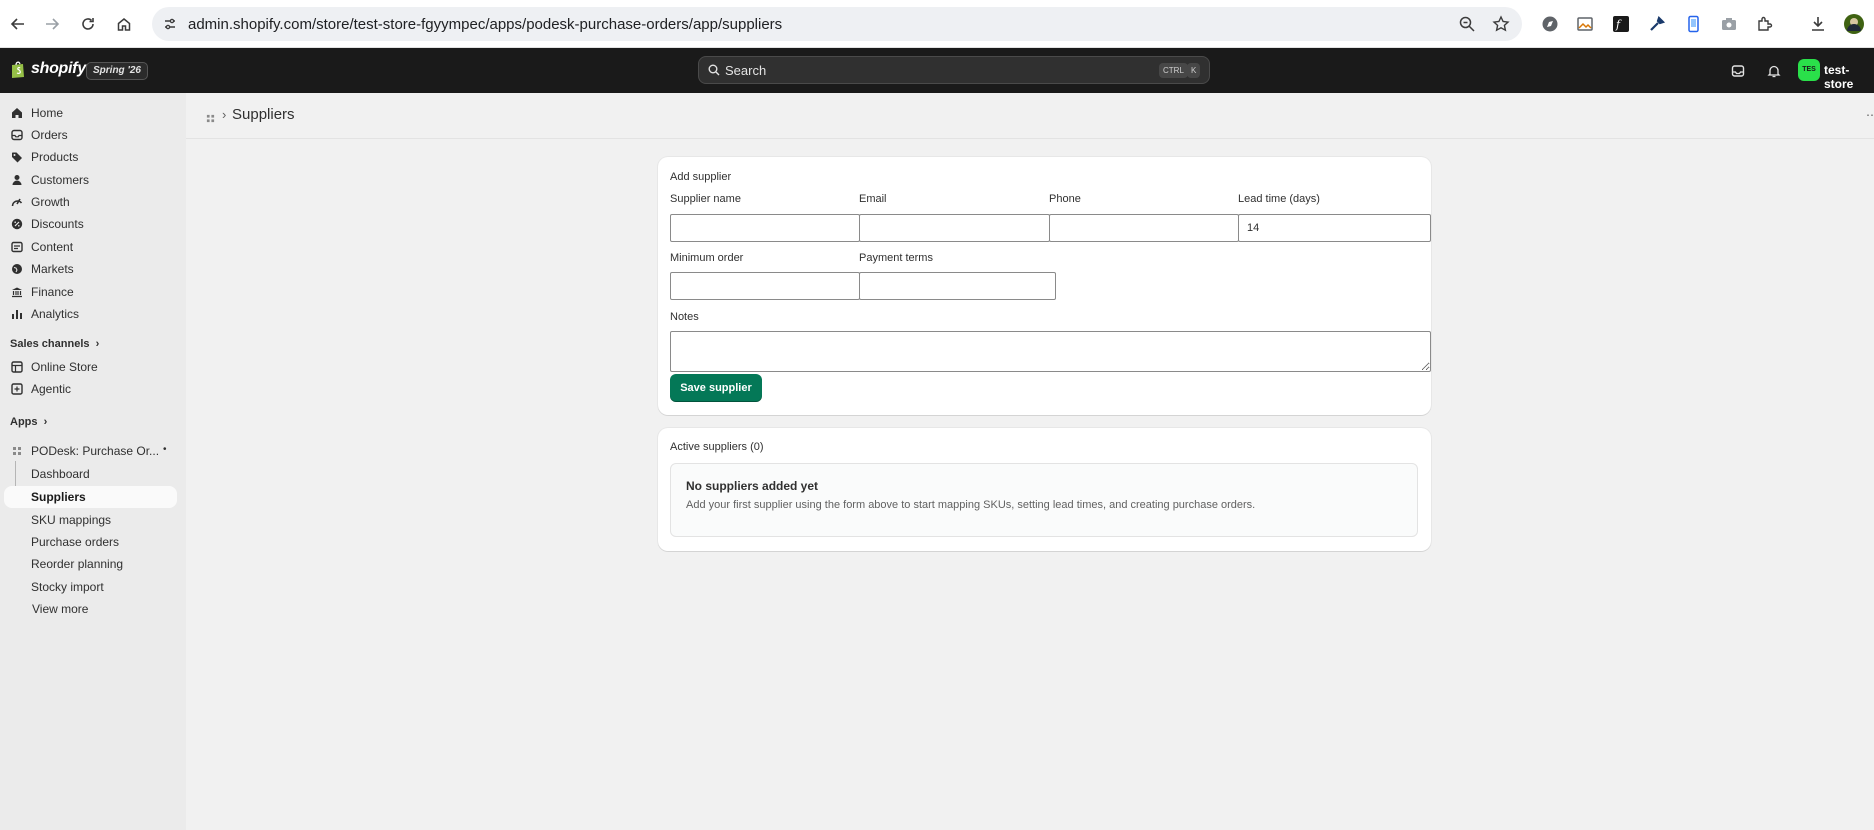  I want to click on sidebar-item-discounts: Discounts, so click(93, 224).